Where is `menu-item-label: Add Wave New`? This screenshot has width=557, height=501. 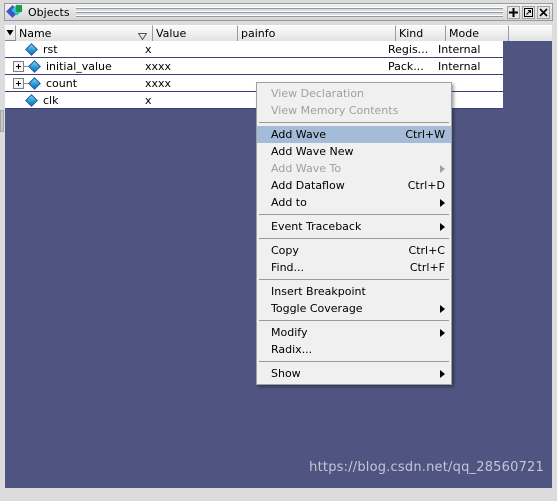 menu-item-label: Add Wave New is located at coordinates (312, 151).